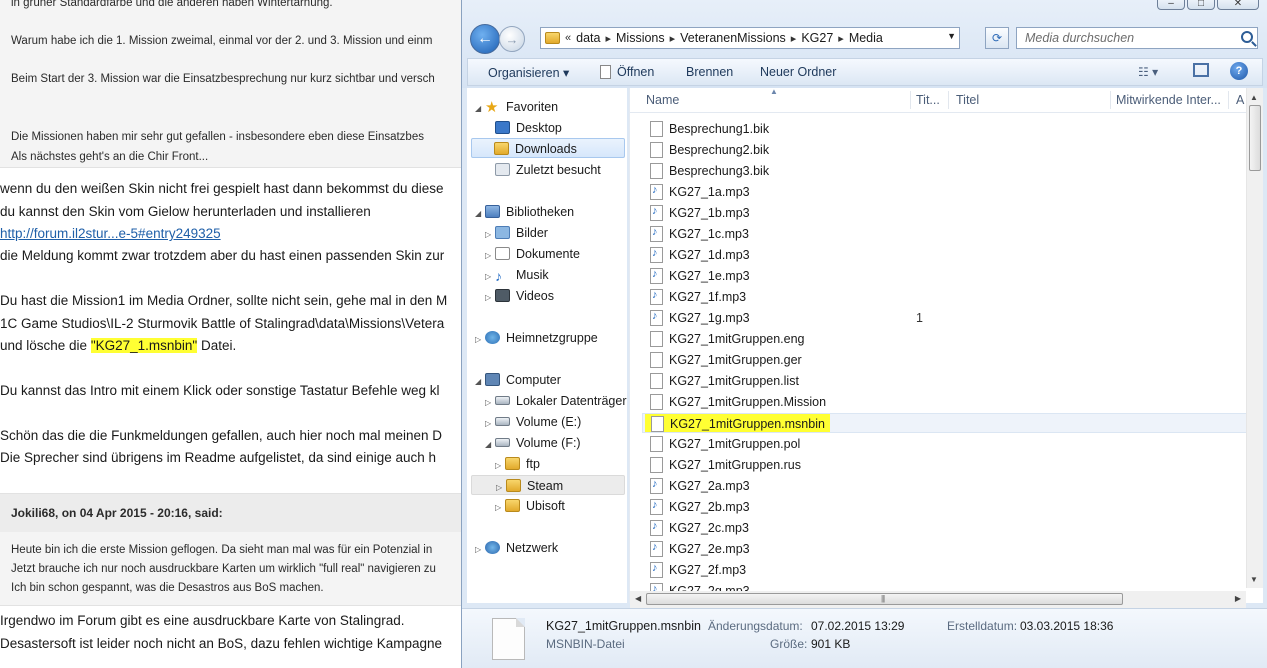 Image resolution: width=1267 pixels, height=668 pixels. I want to click on new-folder-button: Neuer Ordner, so click(798, 72).